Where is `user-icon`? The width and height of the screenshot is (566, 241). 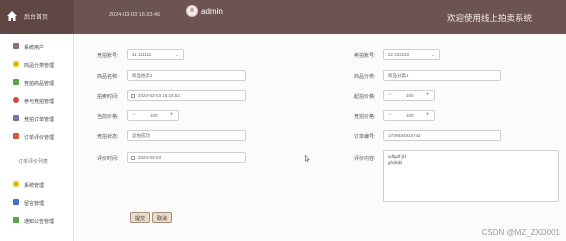
user-icon is located at coordinates (16, 46).